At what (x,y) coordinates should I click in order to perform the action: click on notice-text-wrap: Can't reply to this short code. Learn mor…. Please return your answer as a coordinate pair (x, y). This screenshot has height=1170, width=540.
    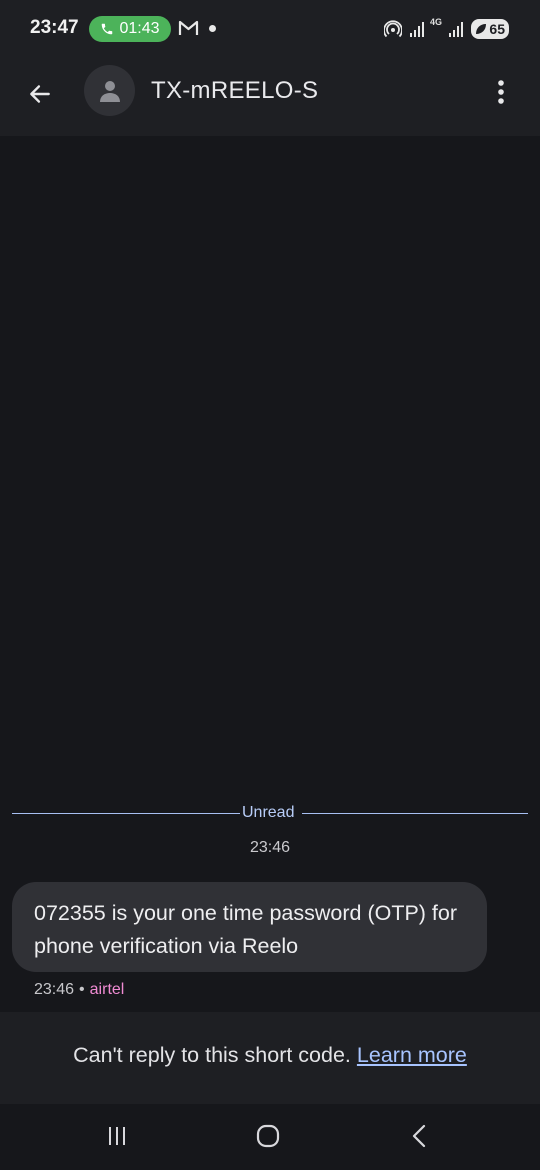
    Looking at the image, I should click on (270, 1055).